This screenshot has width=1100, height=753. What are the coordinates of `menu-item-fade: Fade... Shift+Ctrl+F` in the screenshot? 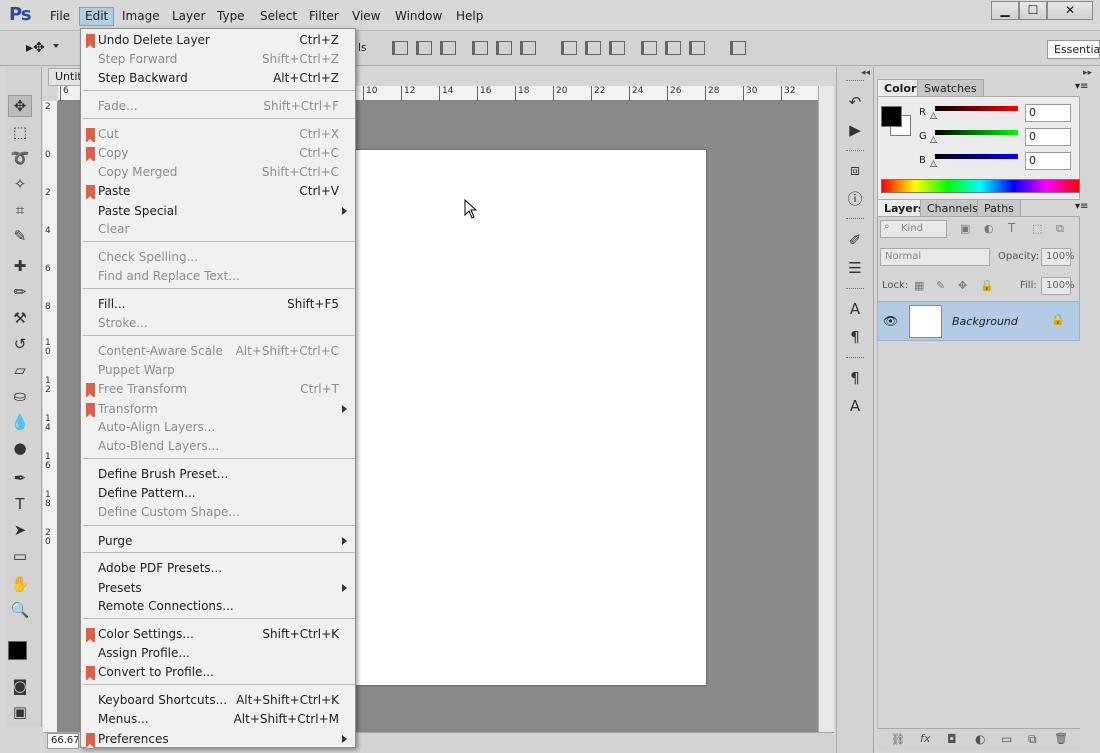 It's located at (218, 106).